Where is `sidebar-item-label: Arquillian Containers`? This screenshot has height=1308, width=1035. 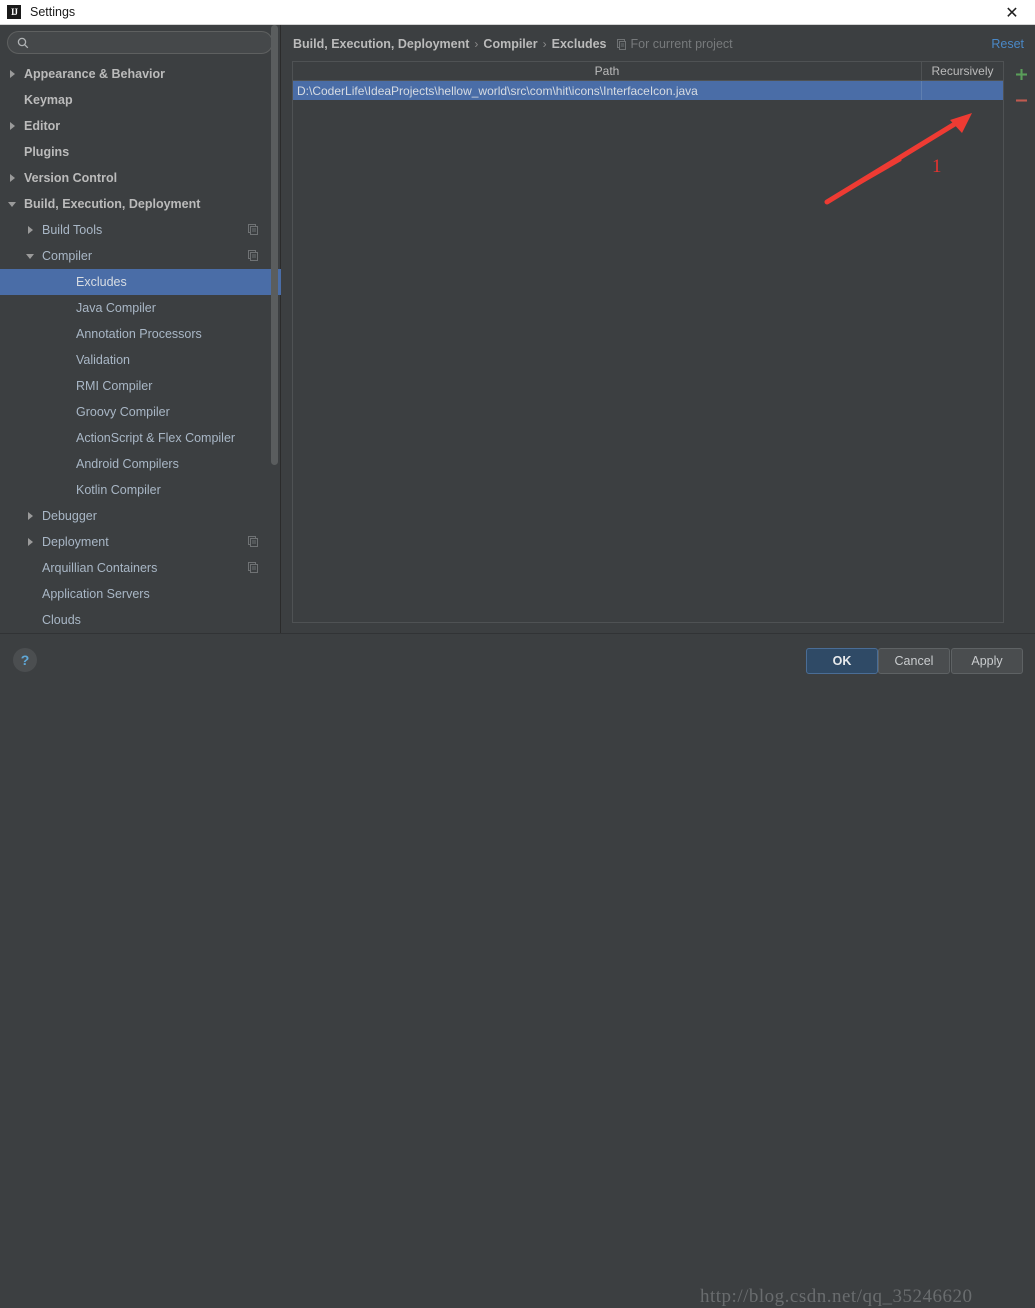 sidebar-item-label: Arquillian Containers is located at coordinates (100, 568).